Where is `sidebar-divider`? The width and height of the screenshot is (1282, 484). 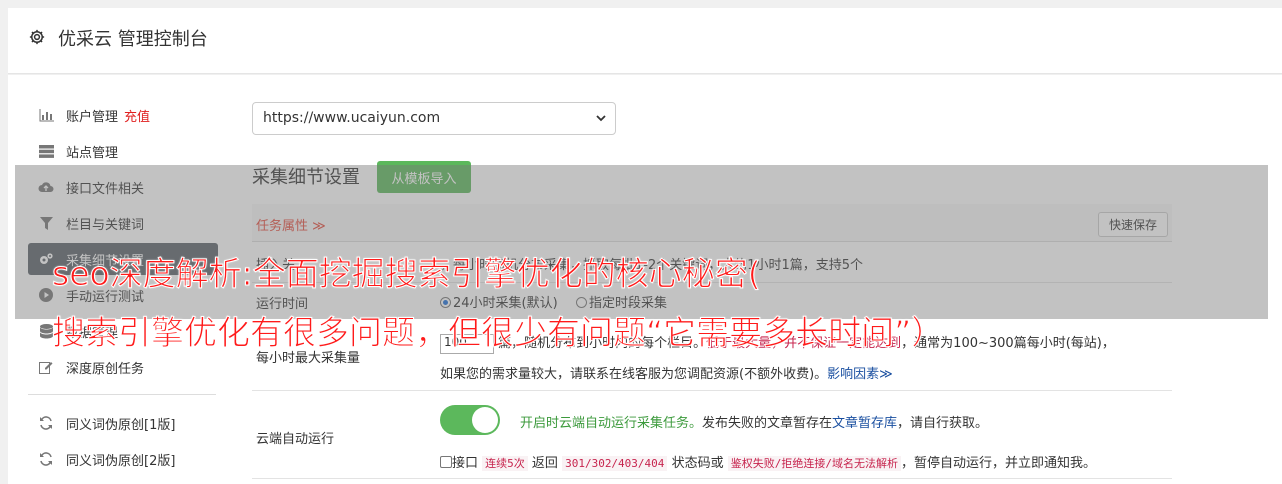 sidebar-divider is located at coordinates (122, 394).